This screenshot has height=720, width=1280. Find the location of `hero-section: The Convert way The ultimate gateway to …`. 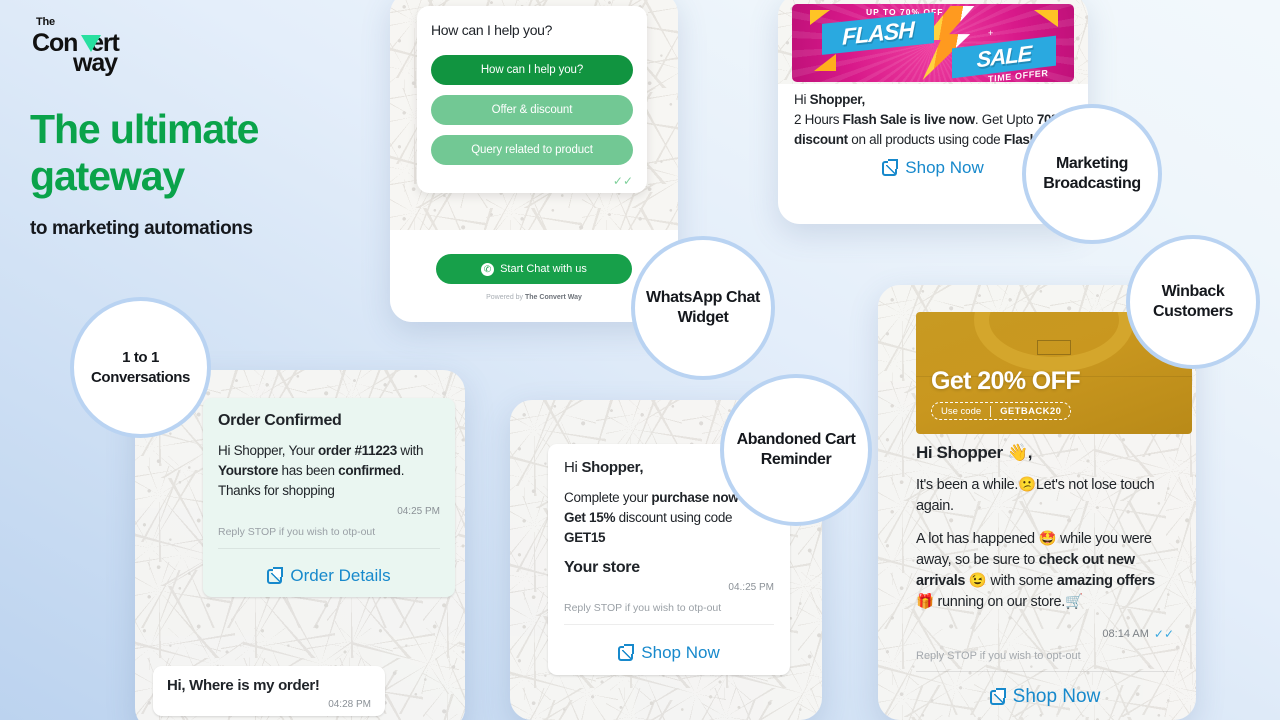

hero-section: The Convert way The ultimate gateway to … is located at coordinates (200, 128).